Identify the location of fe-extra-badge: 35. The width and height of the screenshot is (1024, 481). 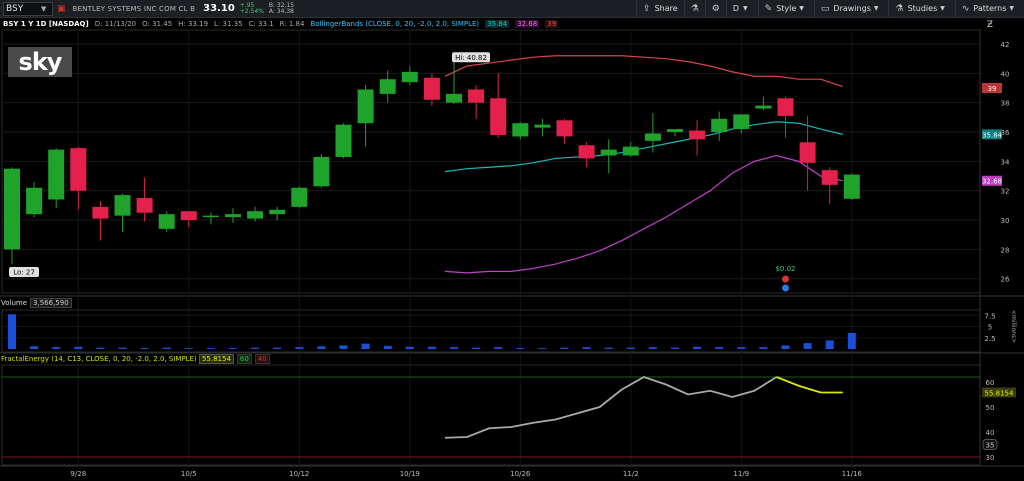
(990, 446).